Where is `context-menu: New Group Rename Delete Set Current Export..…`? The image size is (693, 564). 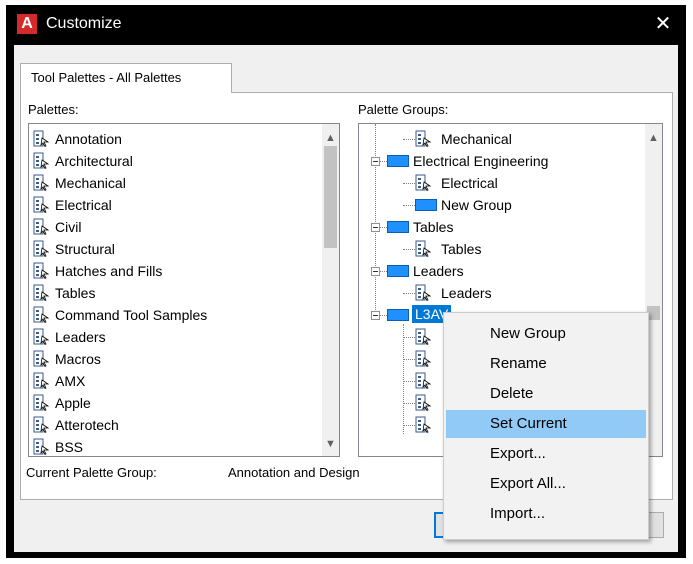
context-menu: New Group Rename Delete Set Current Export..… is located at coordinates (546, 426).